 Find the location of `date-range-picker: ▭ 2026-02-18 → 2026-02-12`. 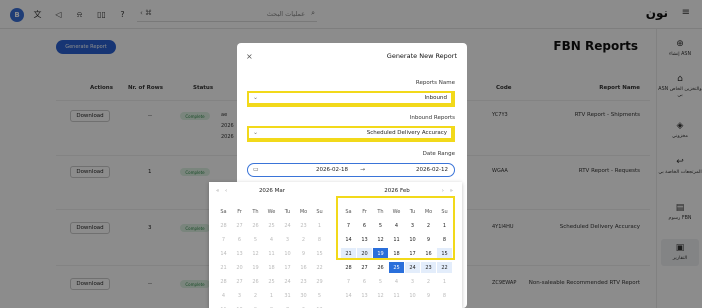

date-range-picker: ▭ 2026-02-18 → 2026-02-12 is located at coordinates (351, 170).